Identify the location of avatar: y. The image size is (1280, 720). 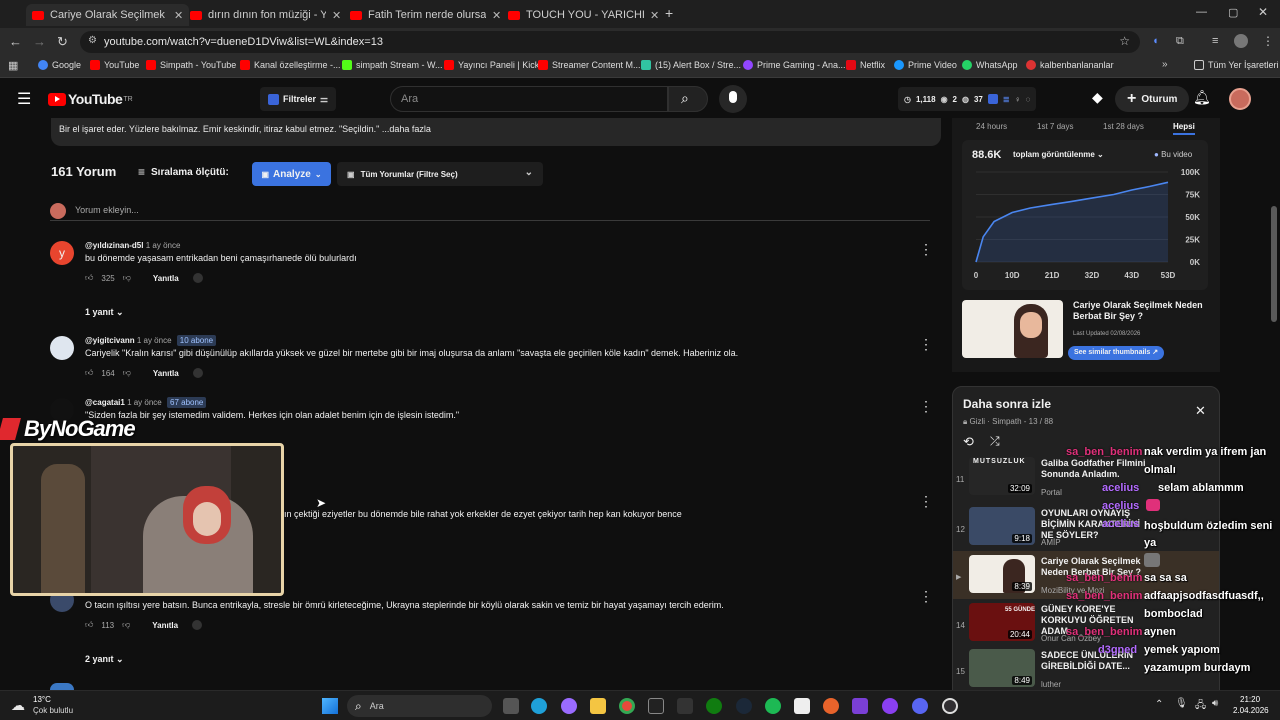
(62, 253).